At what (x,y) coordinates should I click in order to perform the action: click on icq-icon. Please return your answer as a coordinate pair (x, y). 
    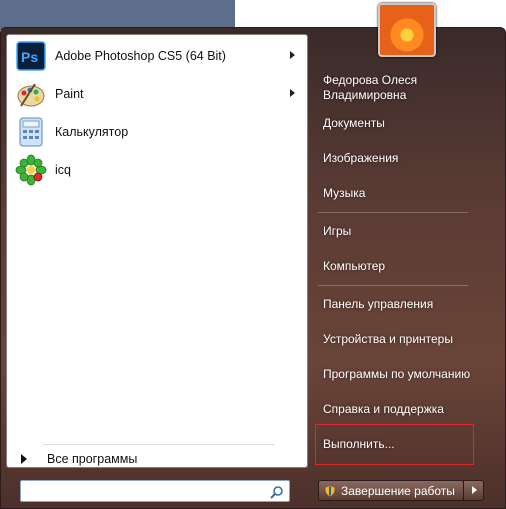
    Looking at the image, I should click on (31, 170).